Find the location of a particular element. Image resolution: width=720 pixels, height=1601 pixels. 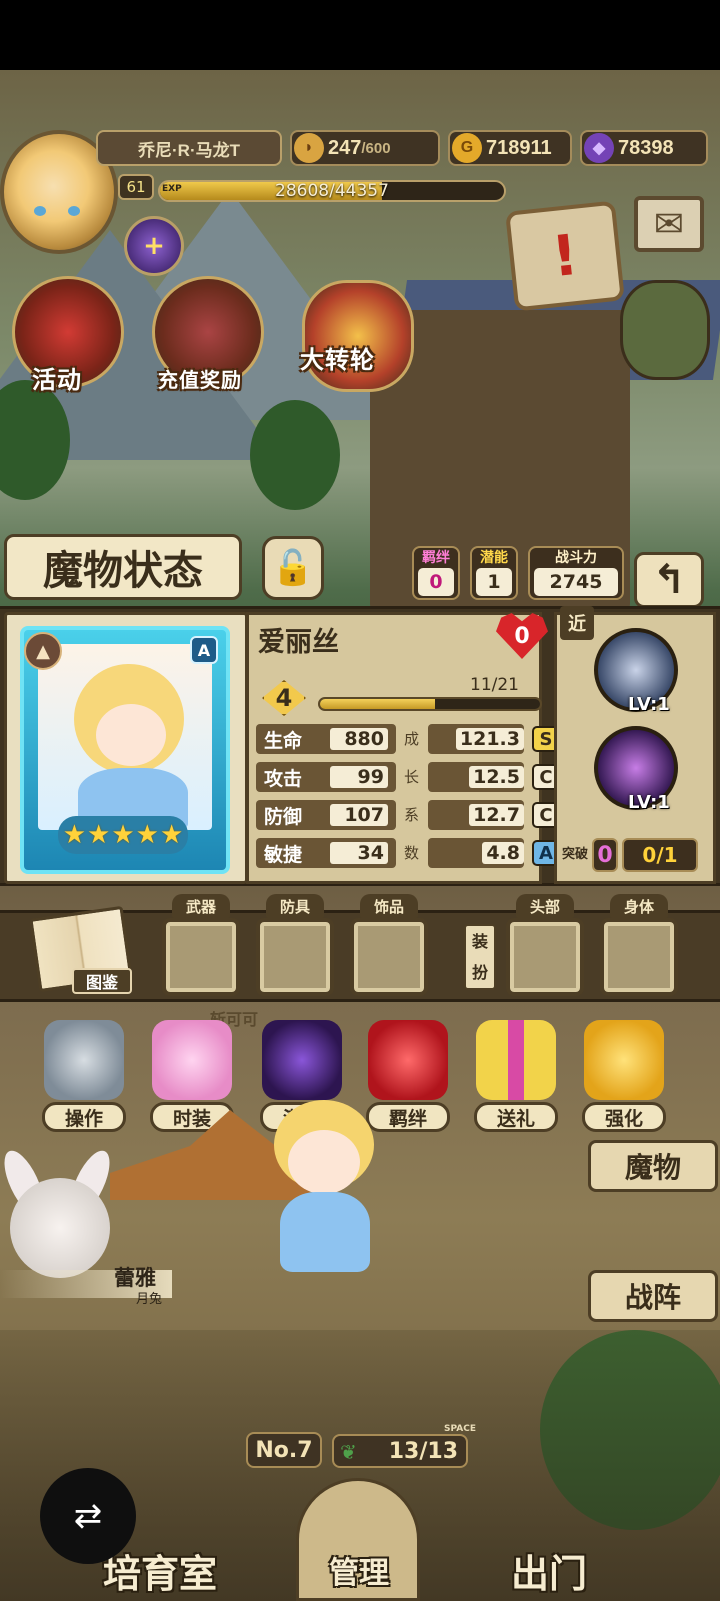

gold-counter: G 718911 is located at coordinates (510, 148).